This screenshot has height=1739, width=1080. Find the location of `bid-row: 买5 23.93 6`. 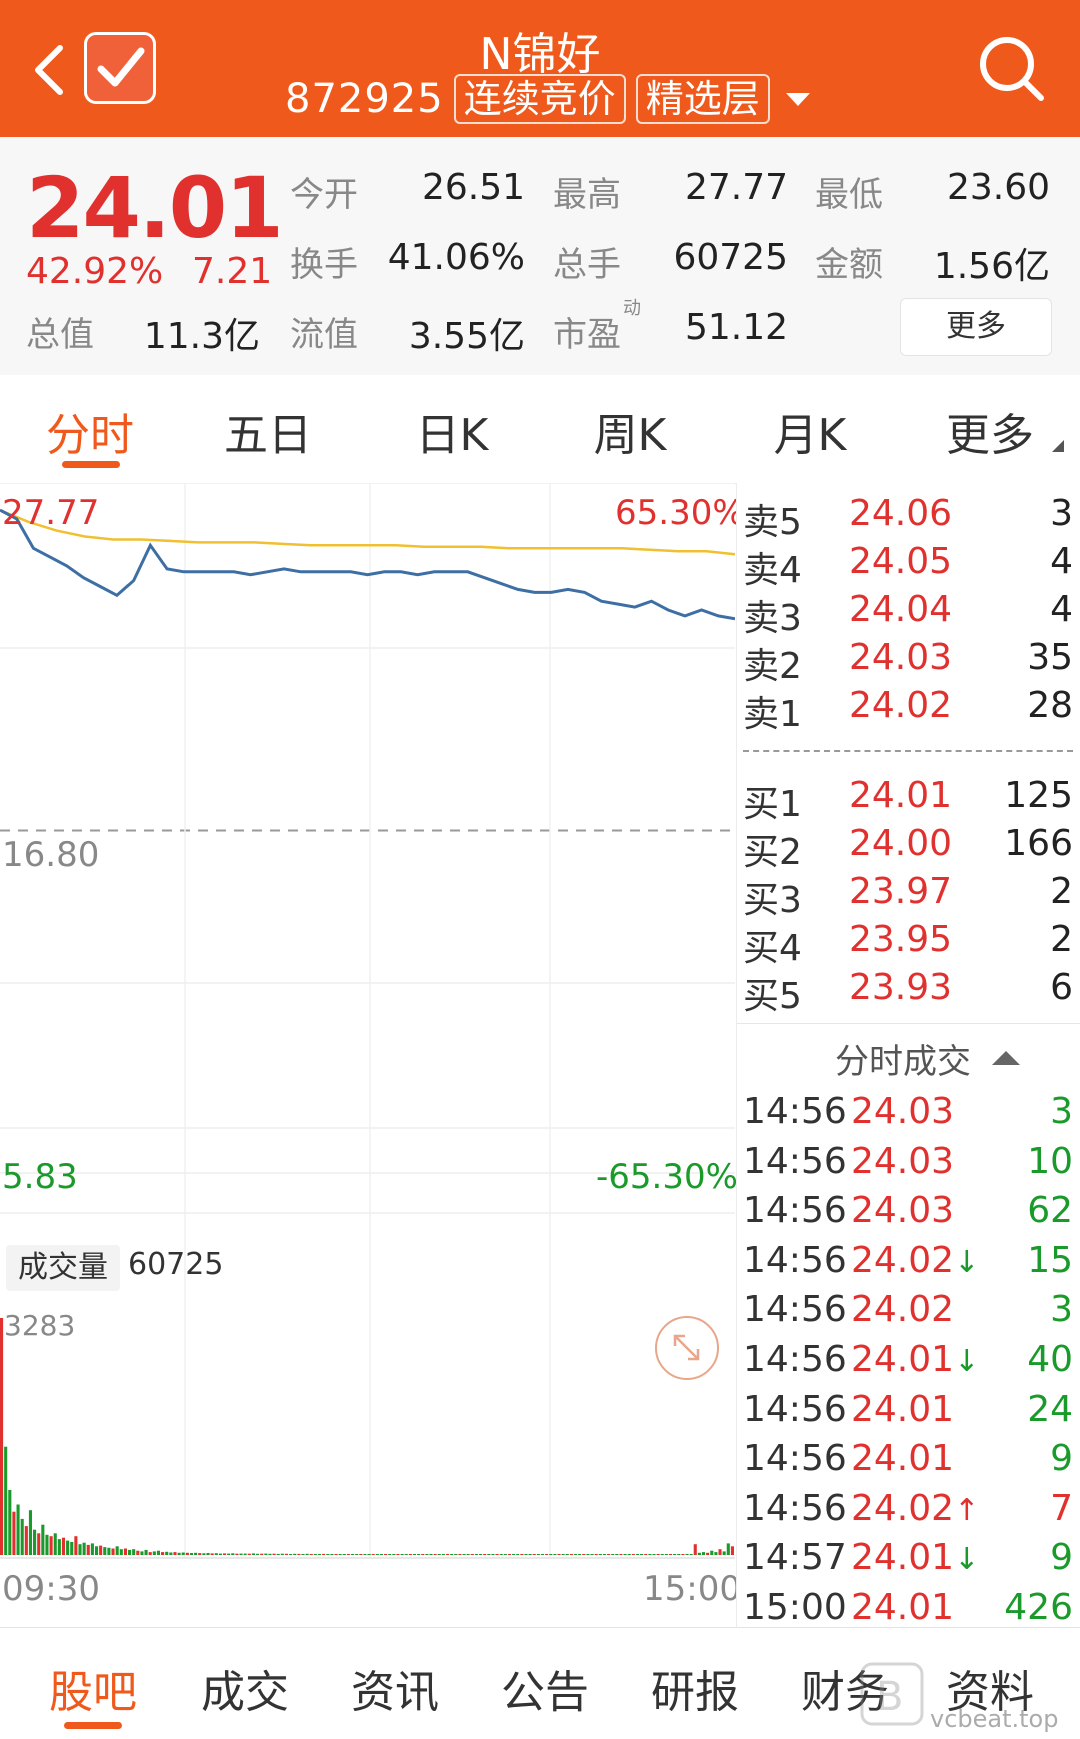

bid-row: 买5 23.93 6 is located at coordinates (908, 992).